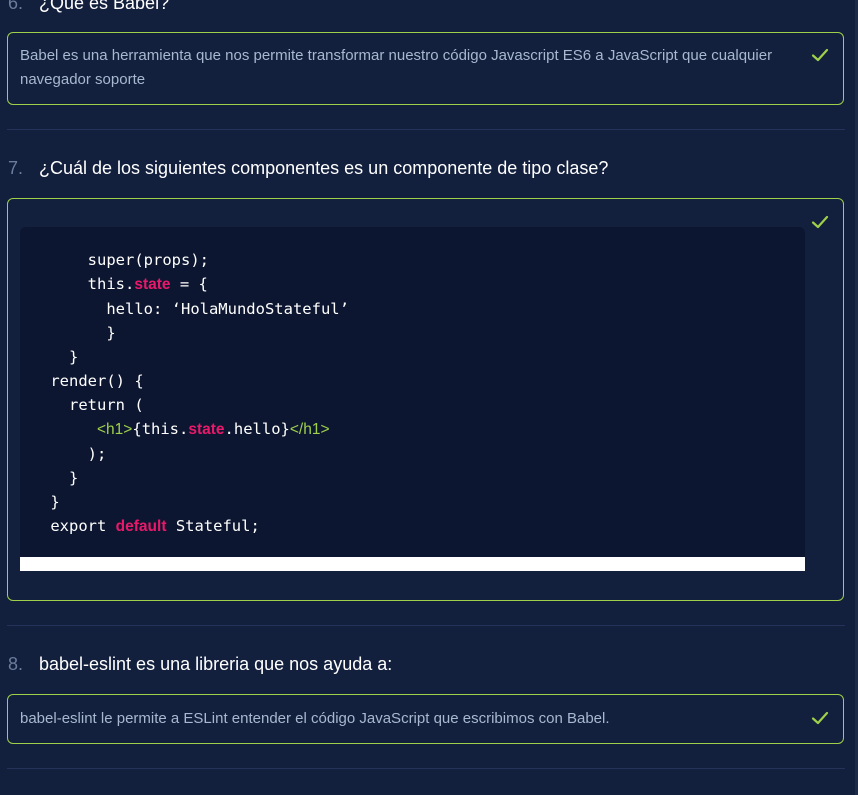 This screenshot has height=795, width=858. Describe the element at coordinates (309, 429) in the screenshot. I see `code-tag-close: </h1>` at that location.